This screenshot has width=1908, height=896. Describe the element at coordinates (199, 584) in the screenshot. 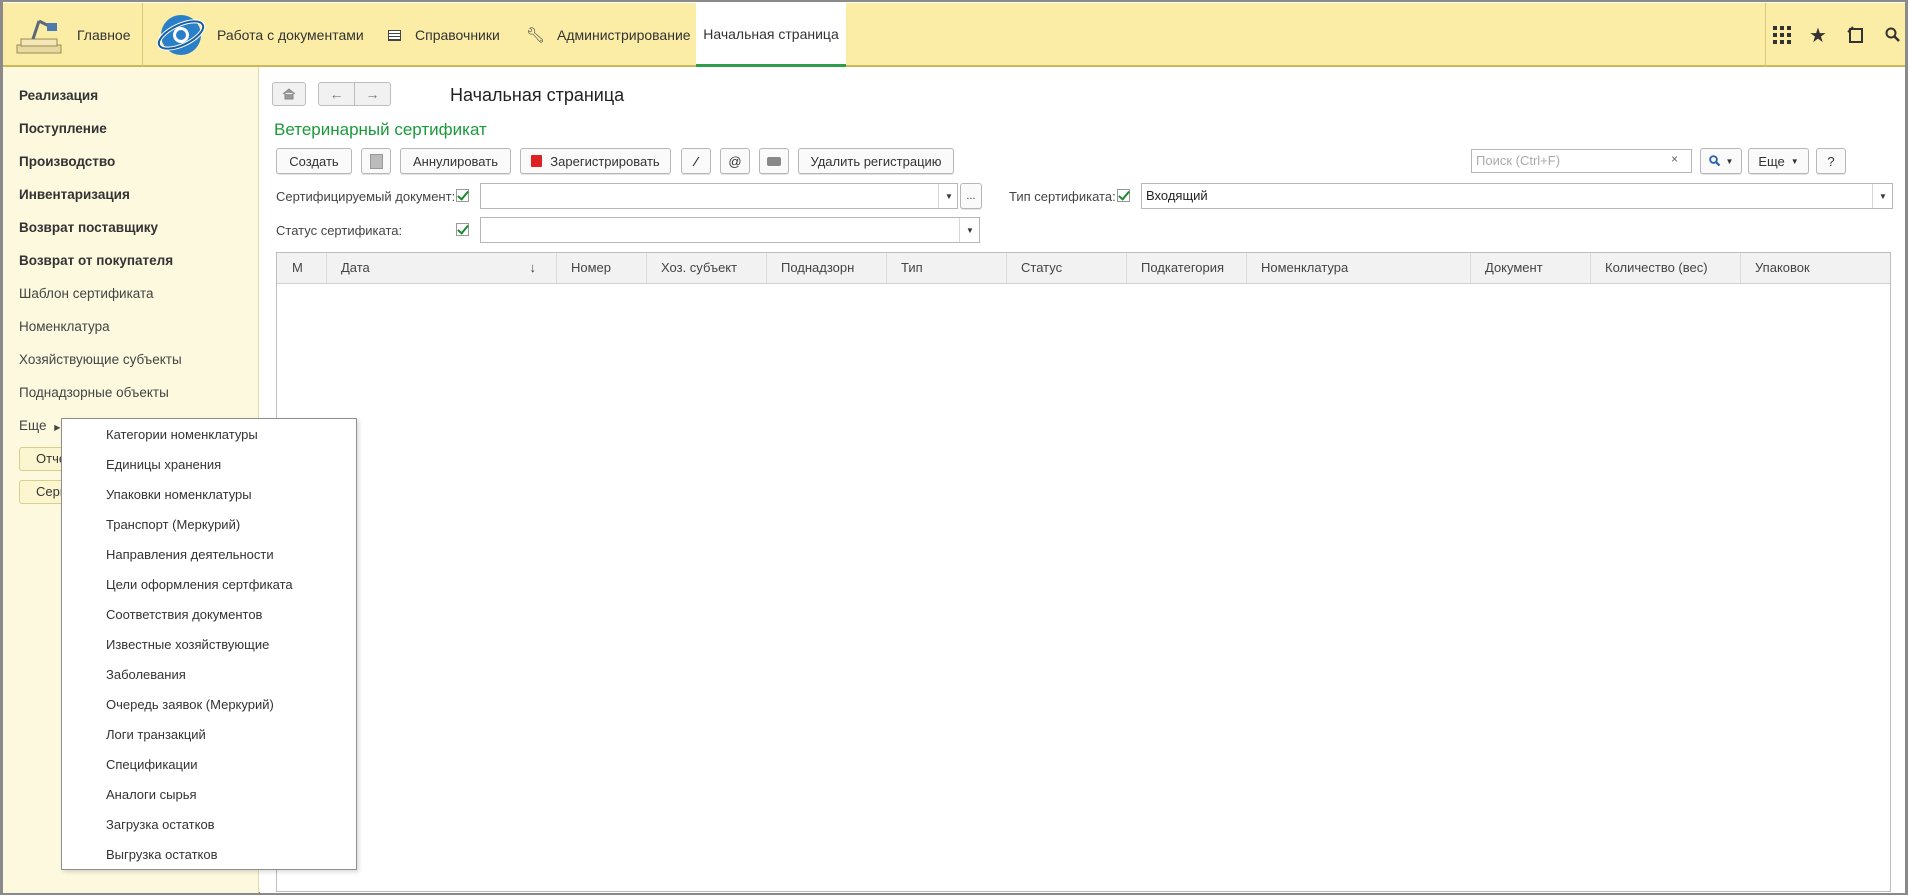

I see `menu-item: Цели оформления сертфиката` at that location.